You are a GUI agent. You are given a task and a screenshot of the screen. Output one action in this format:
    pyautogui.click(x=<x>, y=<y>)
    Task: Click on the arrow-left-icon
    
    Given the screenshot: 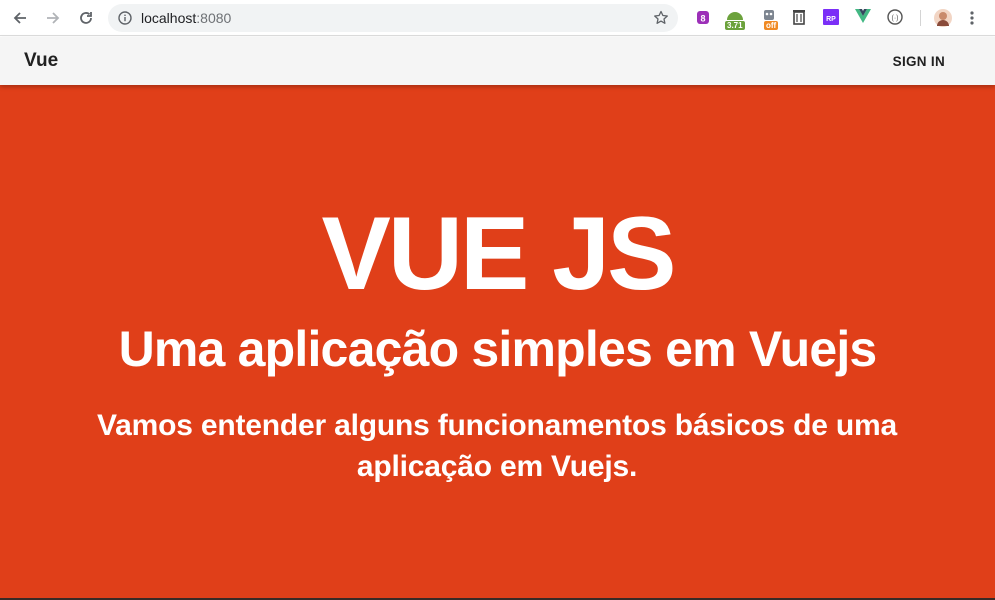 What is the action you would take?
    pyautogui.click(x=19, y=18)
    